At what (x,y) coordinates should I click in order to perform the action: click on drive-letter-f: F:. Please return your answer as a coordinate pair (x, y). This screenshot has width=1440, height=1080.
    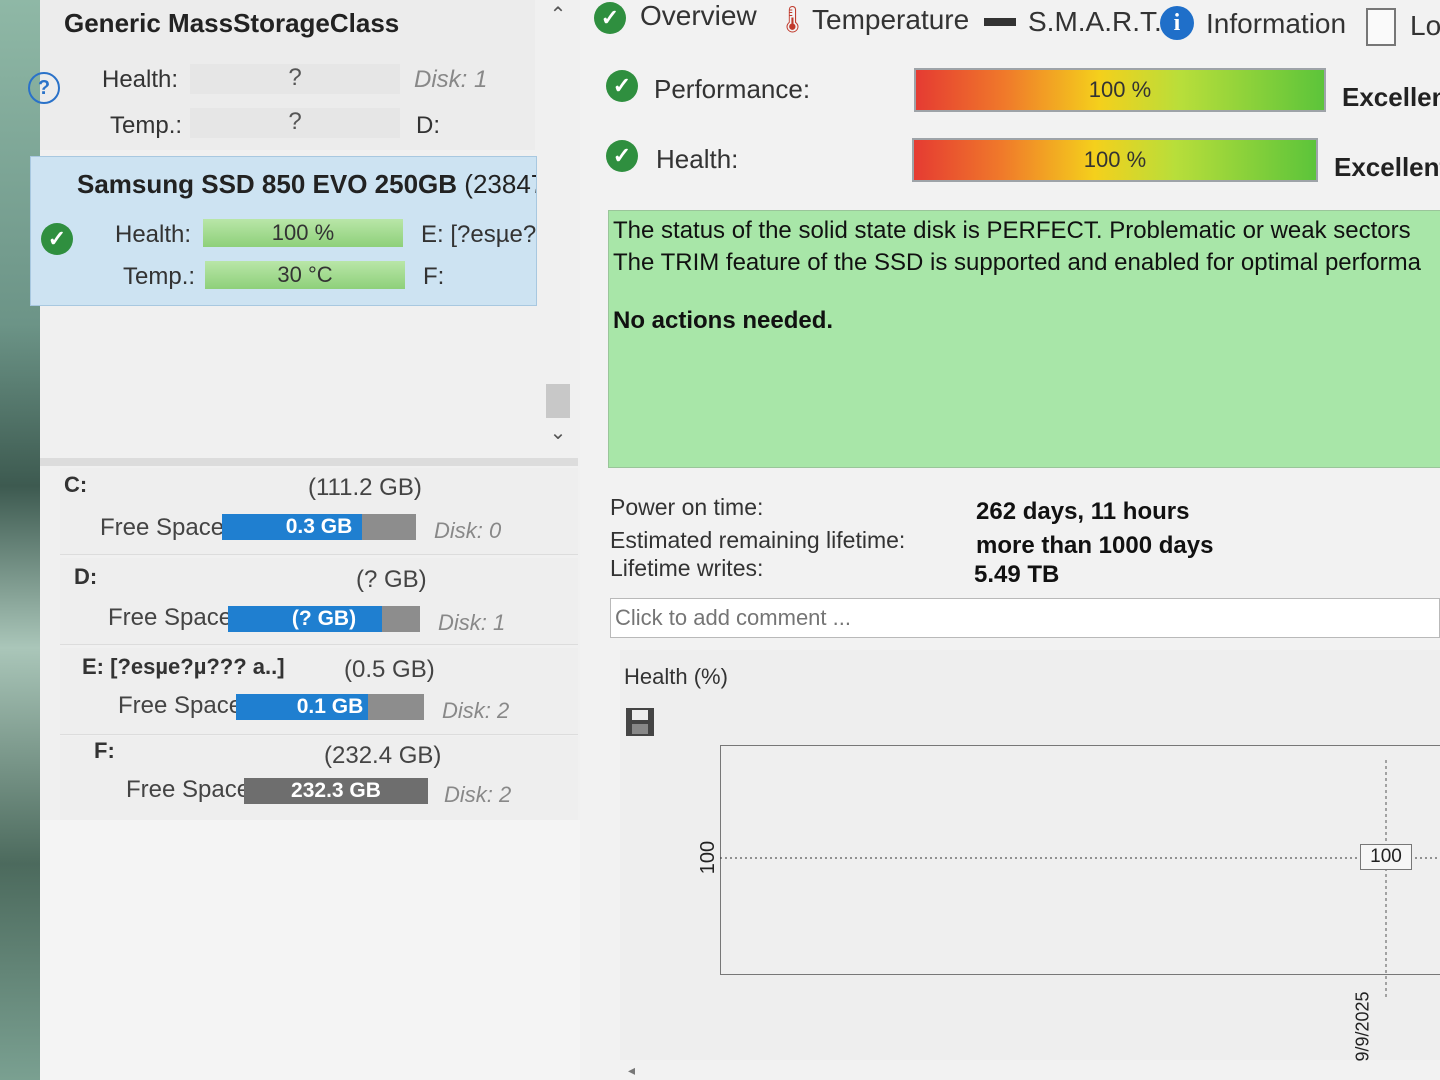
    Looking at the image, I should click on (434, 276).